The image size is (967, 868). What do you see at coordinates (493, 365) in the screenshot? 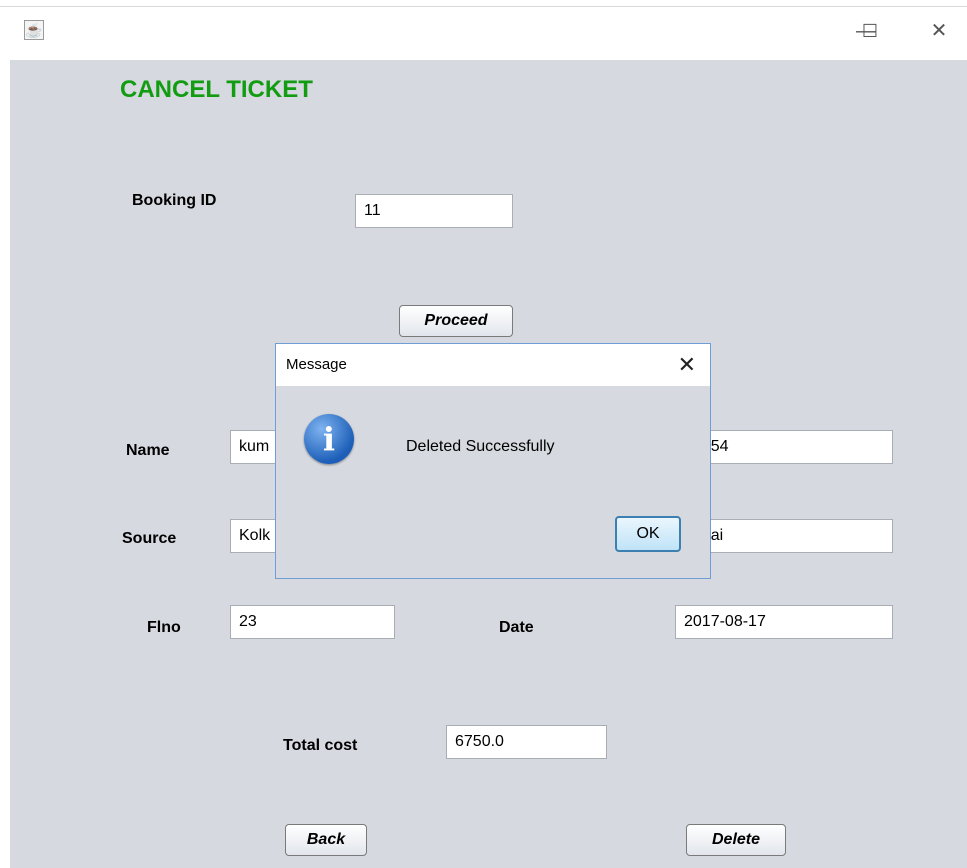
I see `dialog-titlebar: Message ✕` at bounding box center [493, 365].